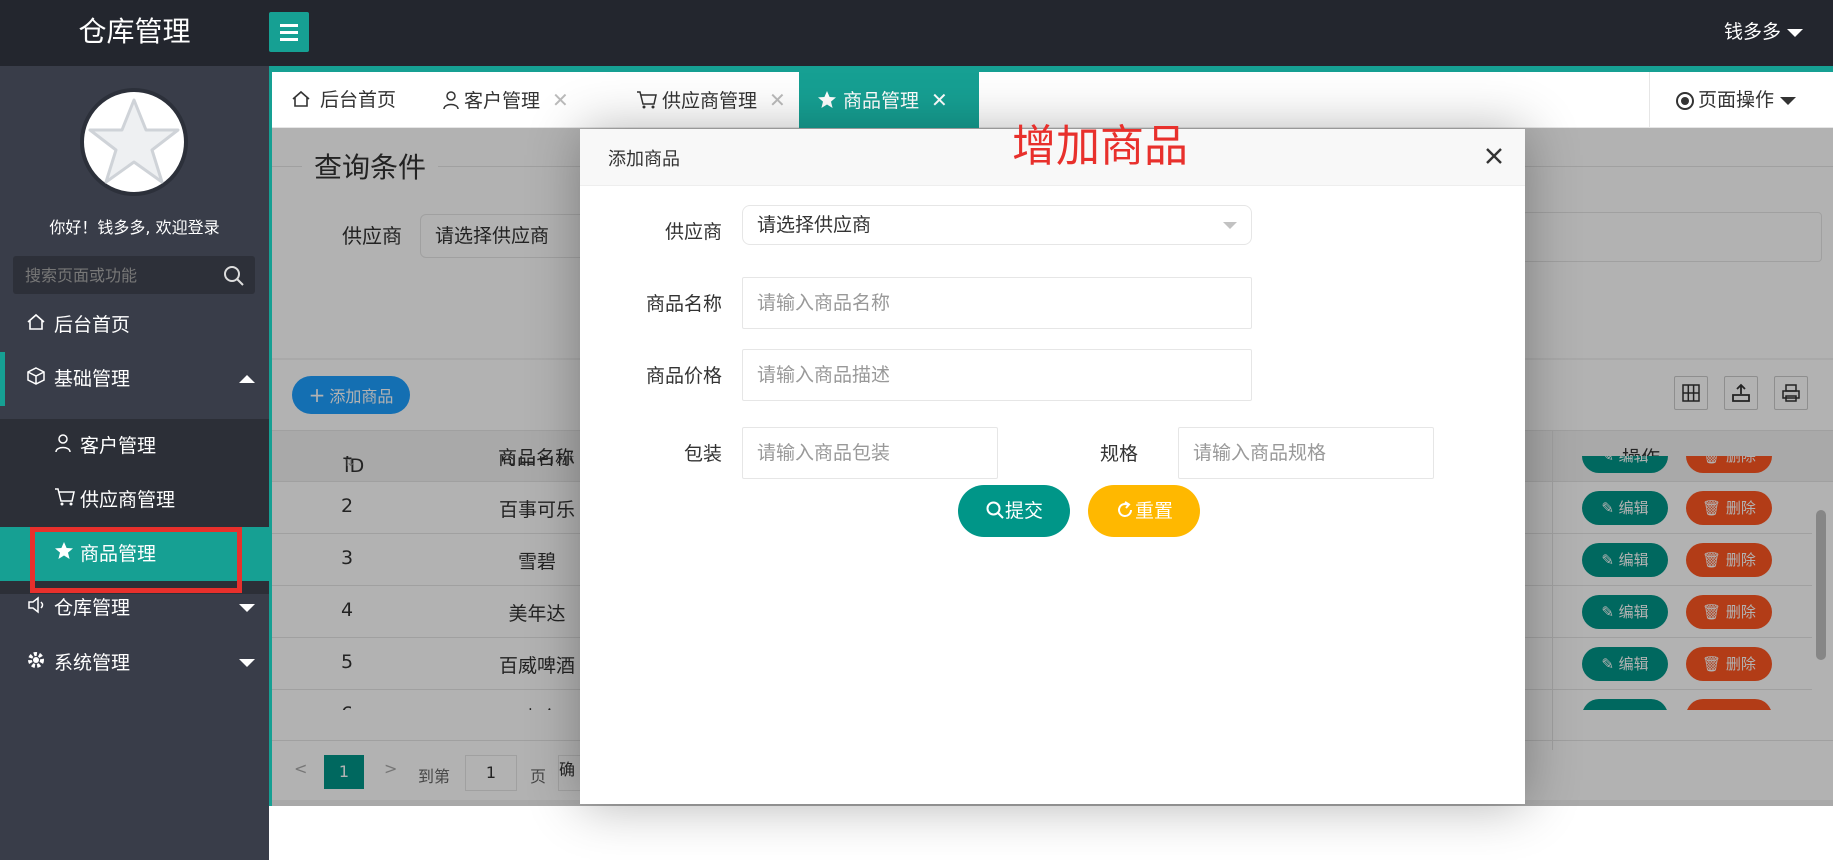 Image resolution: width=1833 pixels, height=860 pixels. I want to click on product-price-label: 商品价格, so click(683, 376).